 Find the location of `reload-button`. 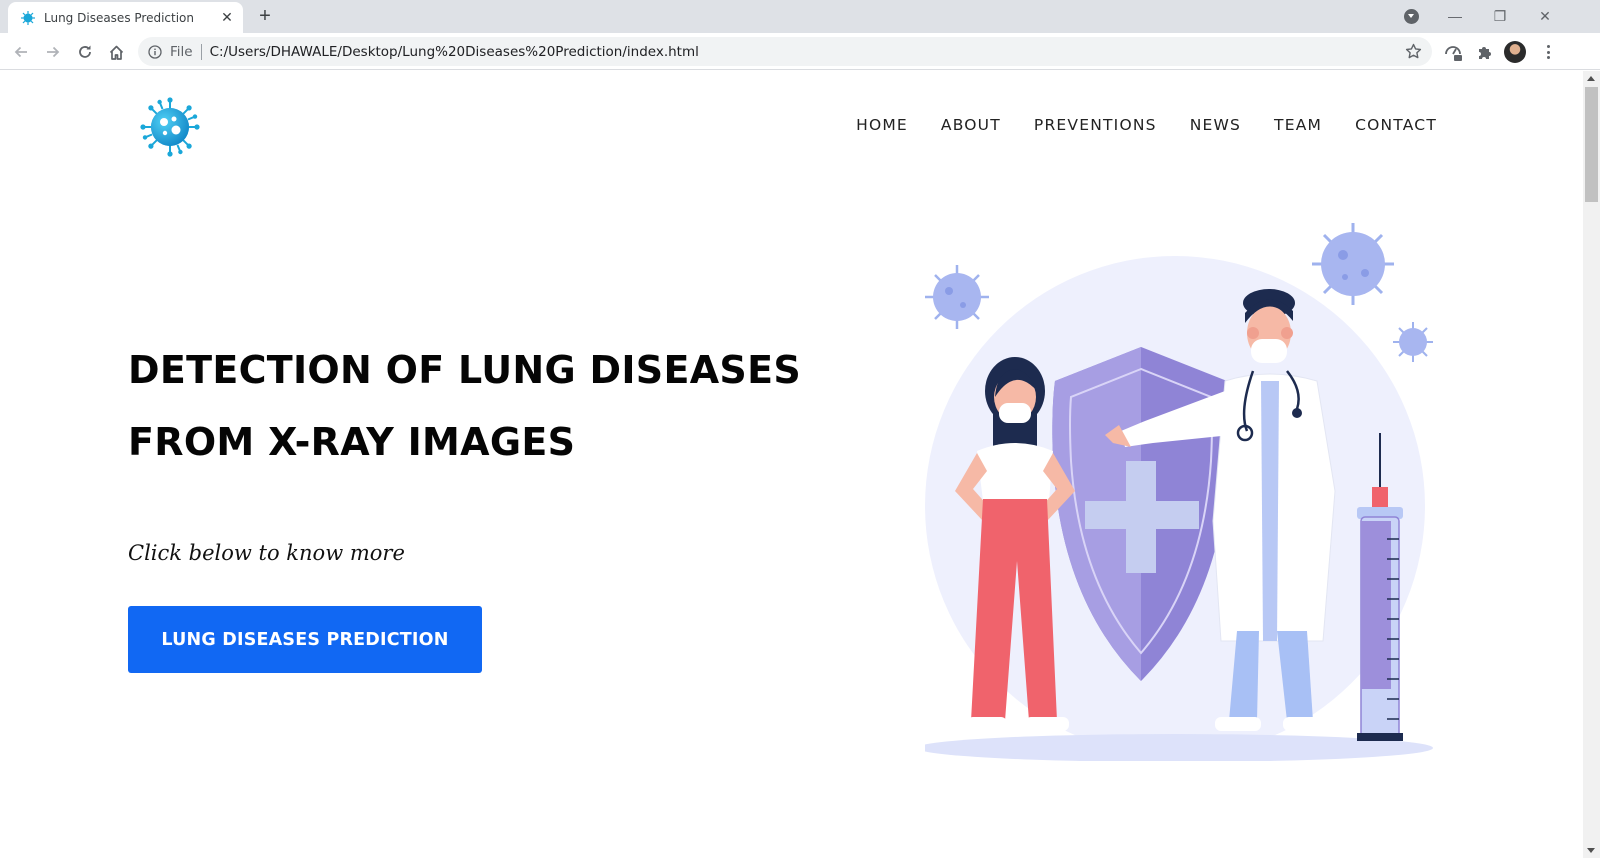

reload-button is located at coordinates (85, 52).